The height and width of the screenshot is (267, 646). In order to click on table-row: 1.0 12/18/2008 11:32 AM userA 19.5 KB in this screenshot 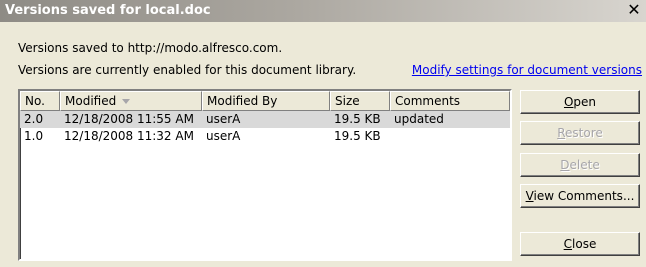, I will do `click(265, 136)`.